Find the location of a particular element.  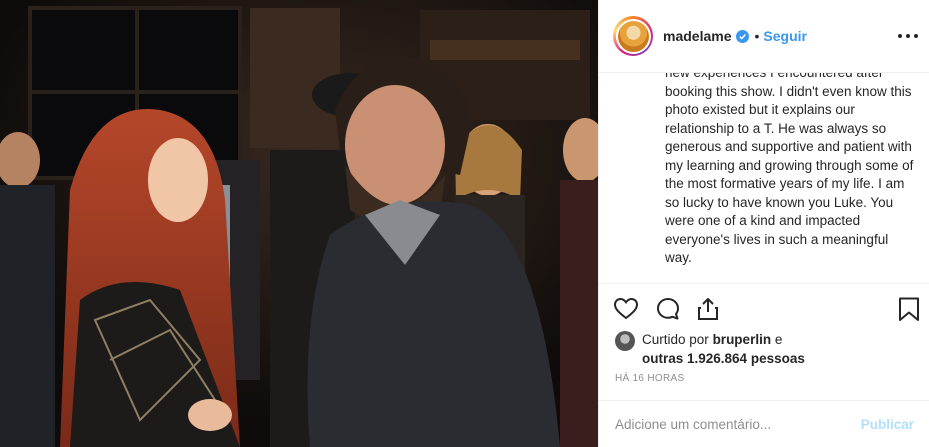

publish-button: Publicar is located at coordinates (887, 424).